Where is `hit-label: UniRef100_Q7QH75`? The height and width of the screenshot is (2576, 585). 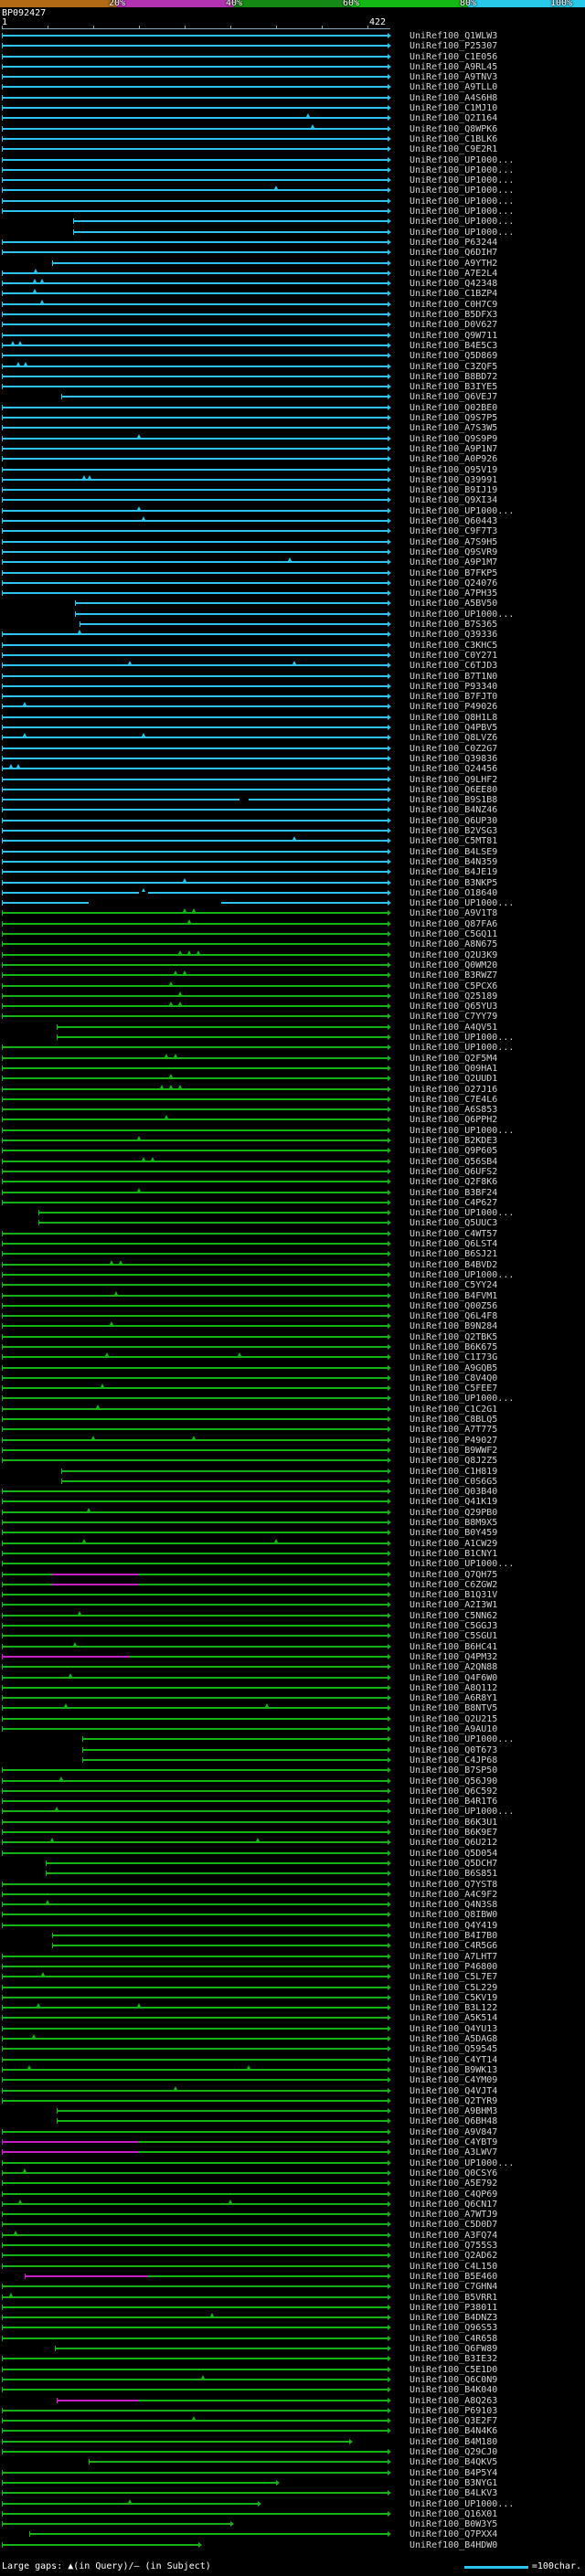
hit-label: UniRef100_Q7QH75 is located at coordinates (454, 1575).